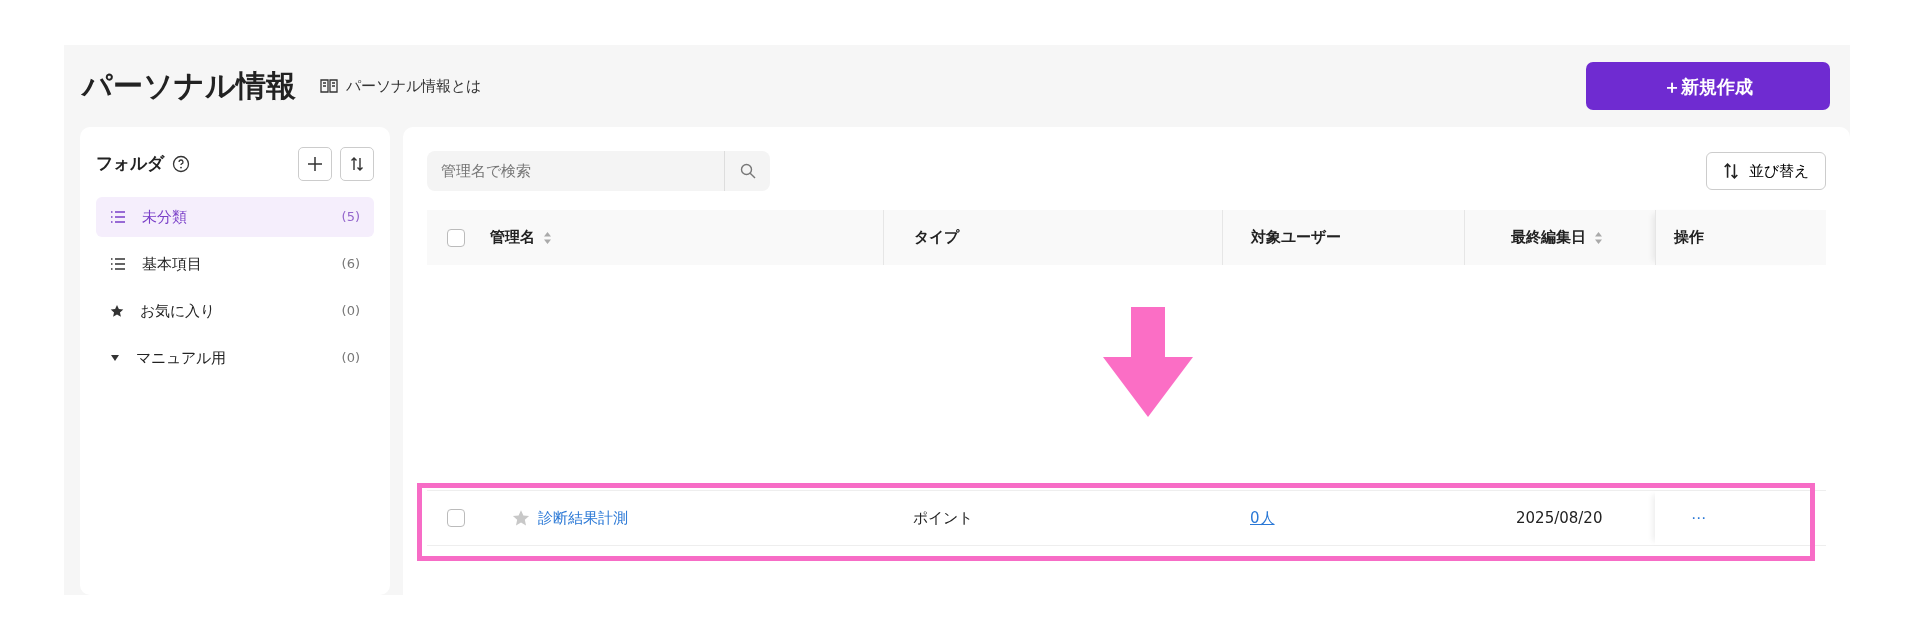  What do you see at coordinates (329, 86) in the screenshot?
I see `book-icon` at bounding box center [329, 86].